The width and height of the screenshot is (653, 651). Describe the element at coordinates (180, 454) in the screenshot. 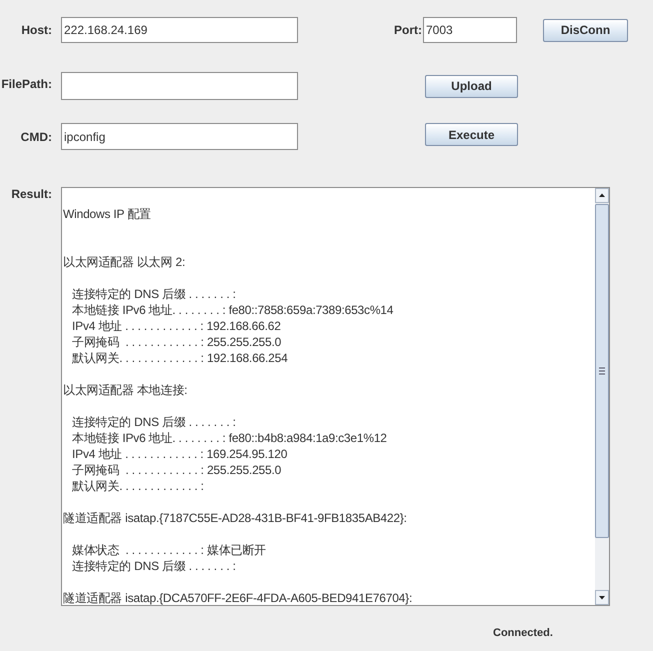

I see `output-line: IPv4 地址 . . . . . . . . . . . . : 169.254.95.120` at that location.